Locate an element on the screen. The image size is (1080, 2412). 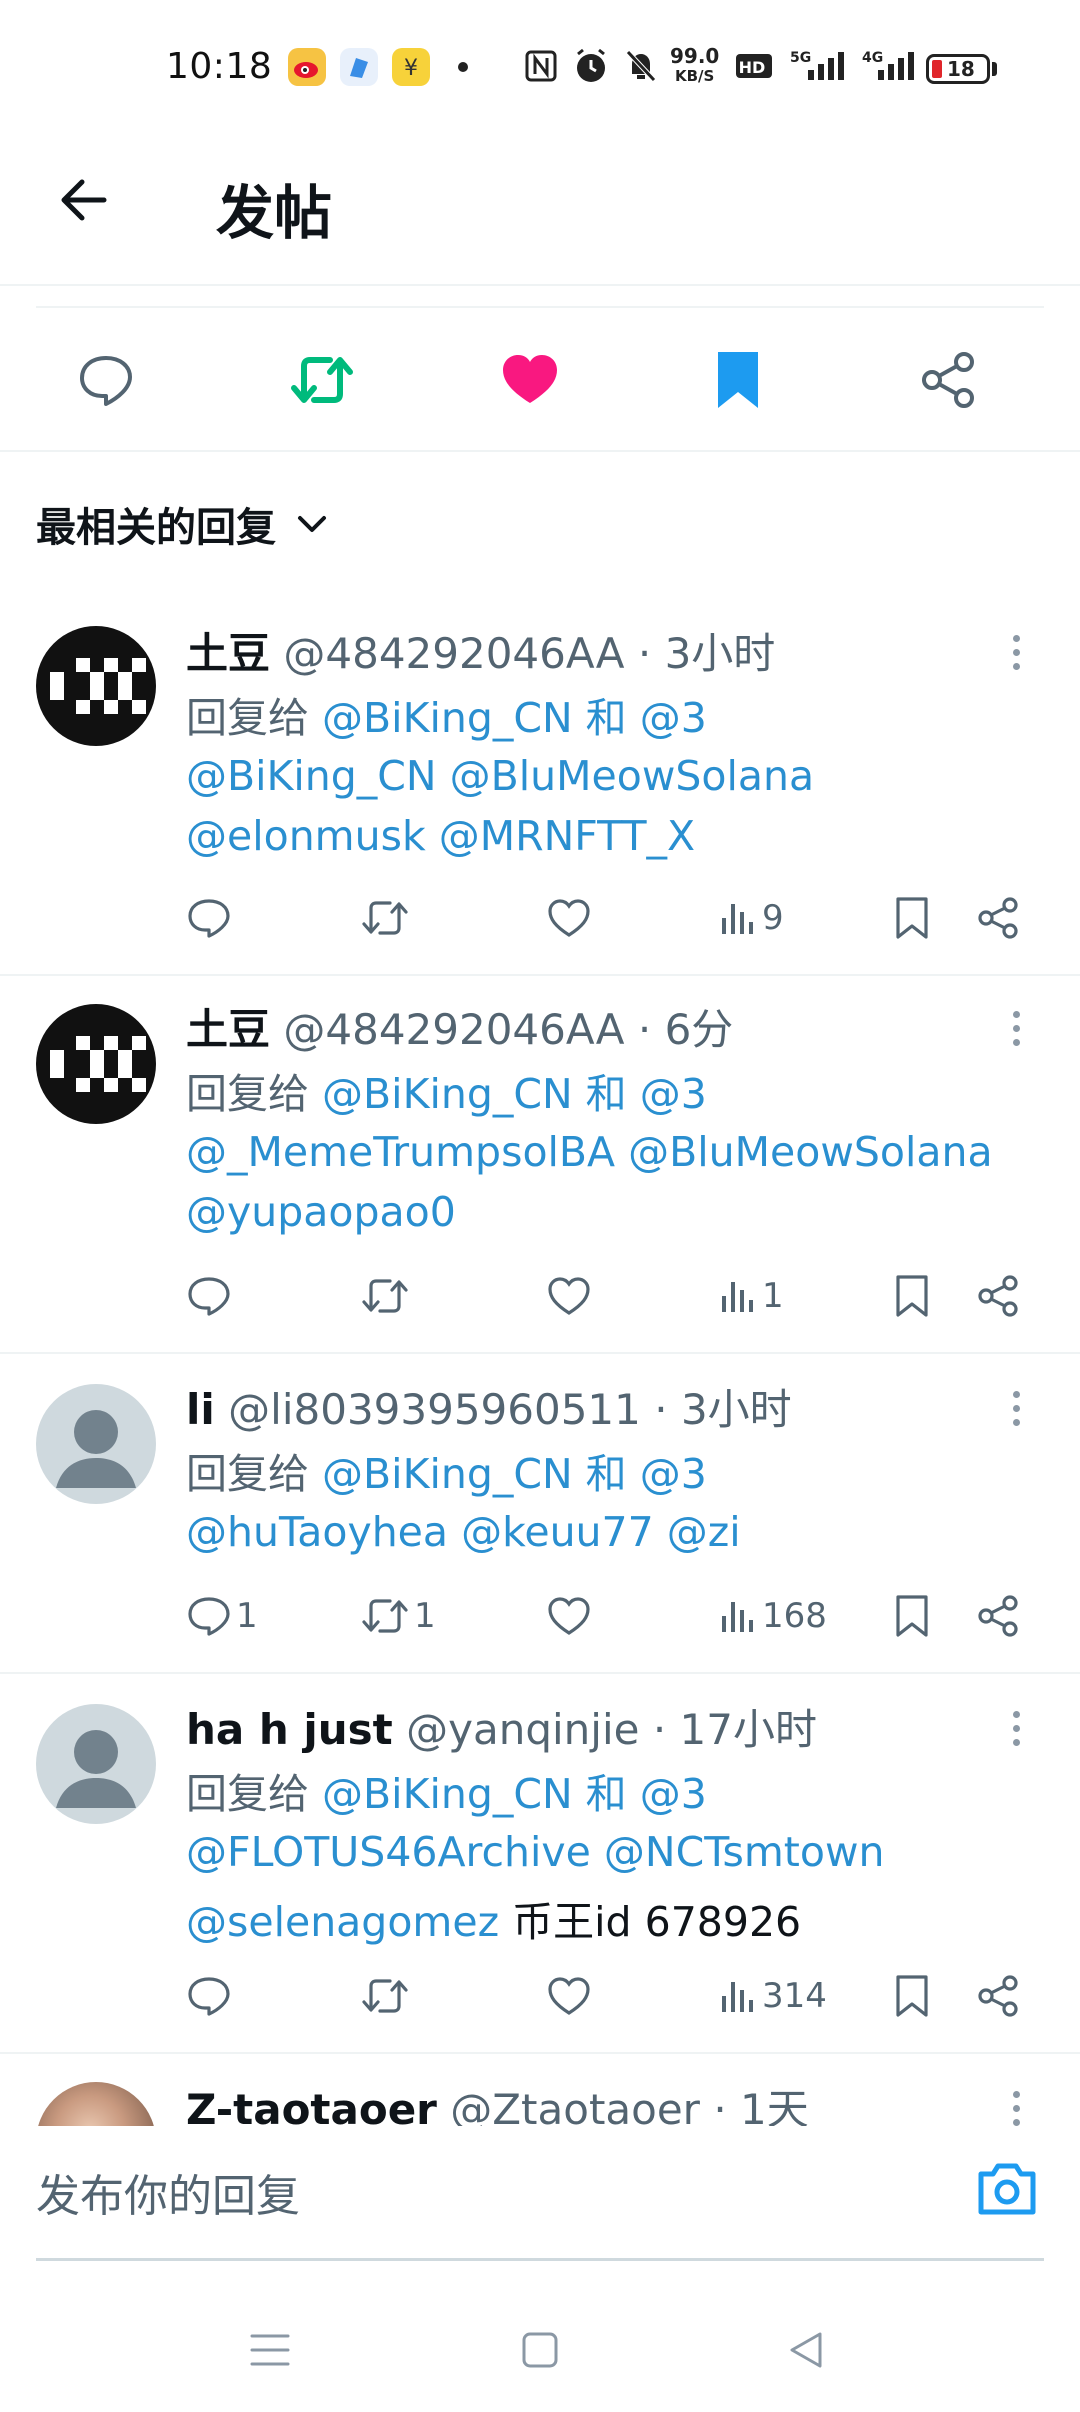
user-handle: @Ztaotaoer is located at coordinates (575, 2105).